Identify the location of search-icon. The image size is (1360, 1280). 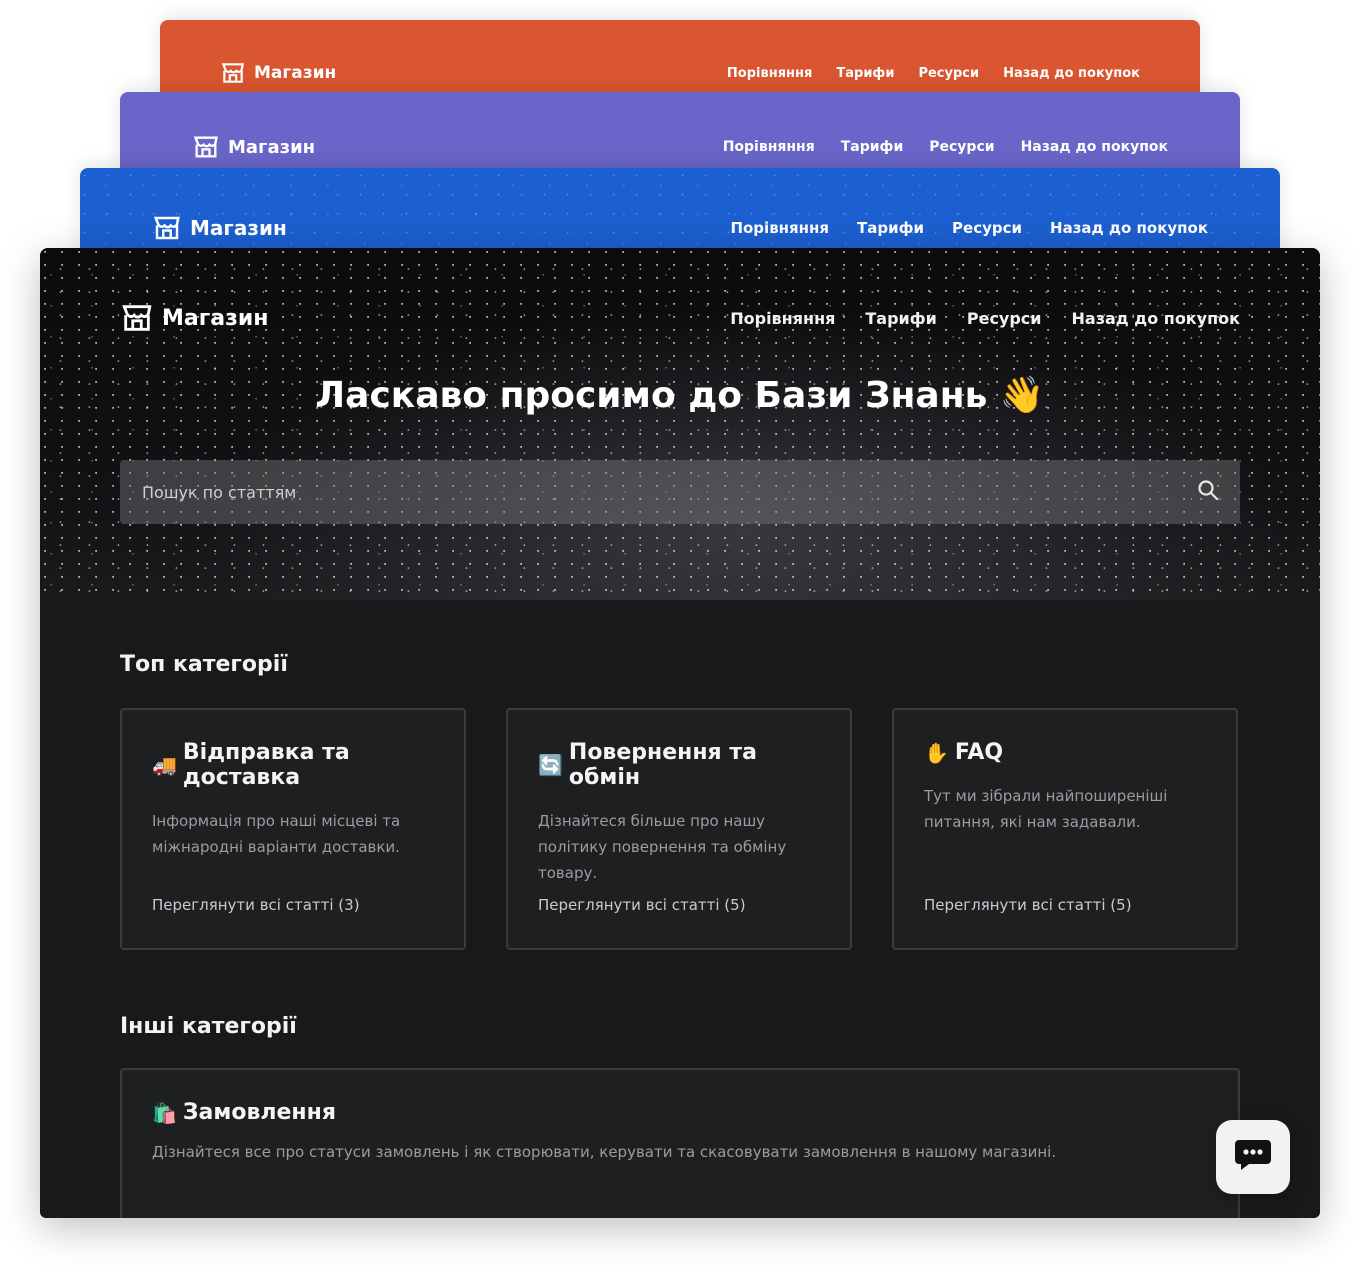
(1208, 492).